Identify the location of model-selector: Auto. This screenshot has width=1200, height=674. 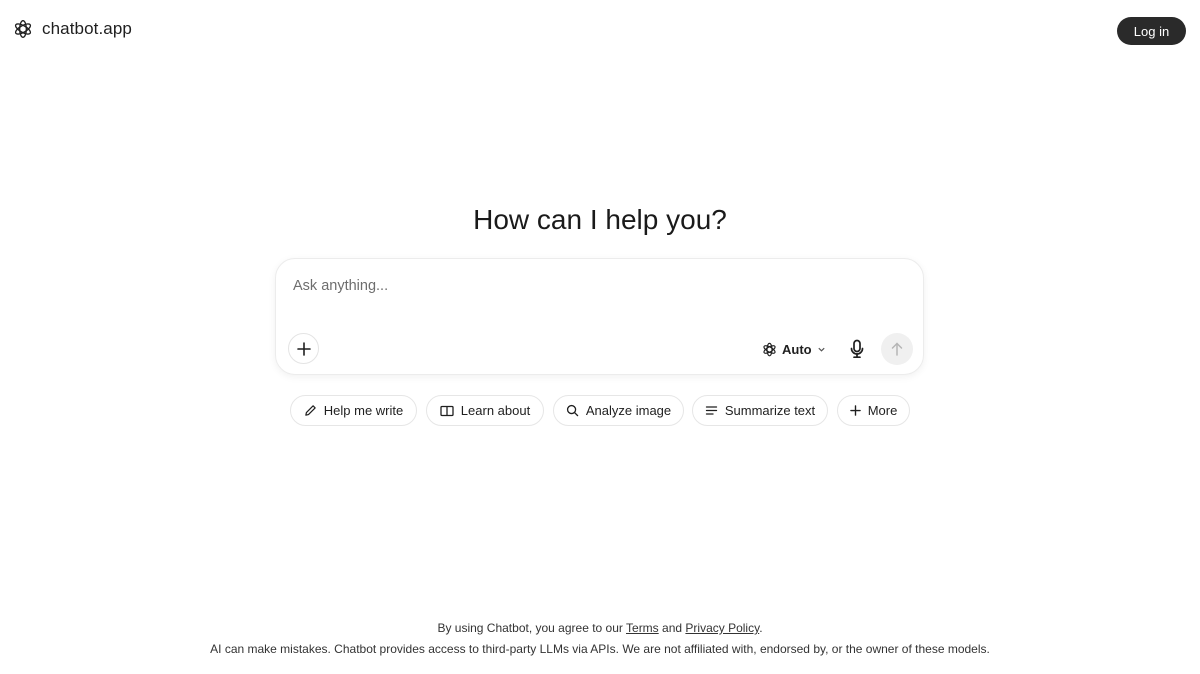
(794, 349).